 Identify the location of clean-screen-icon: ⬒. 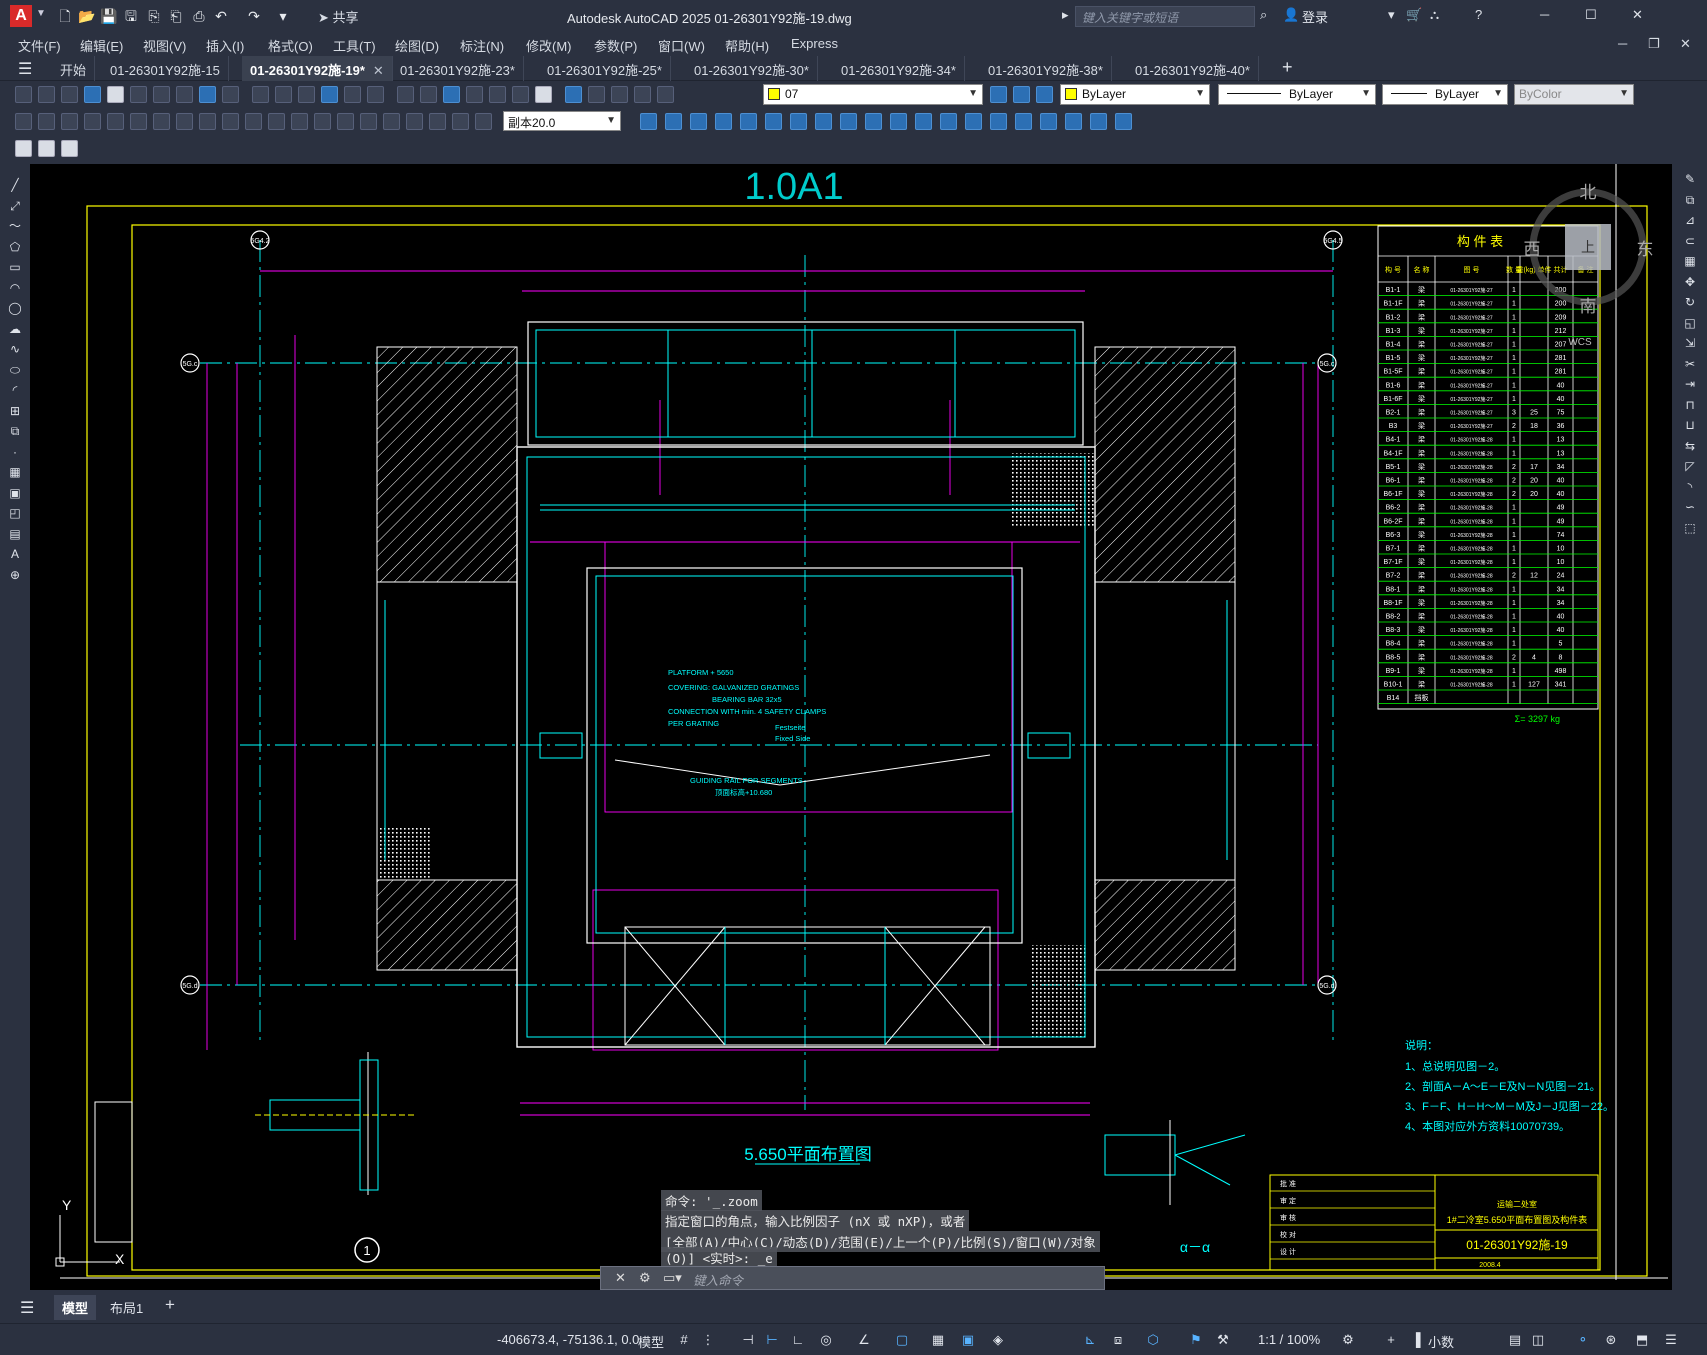
(1642, 1340).